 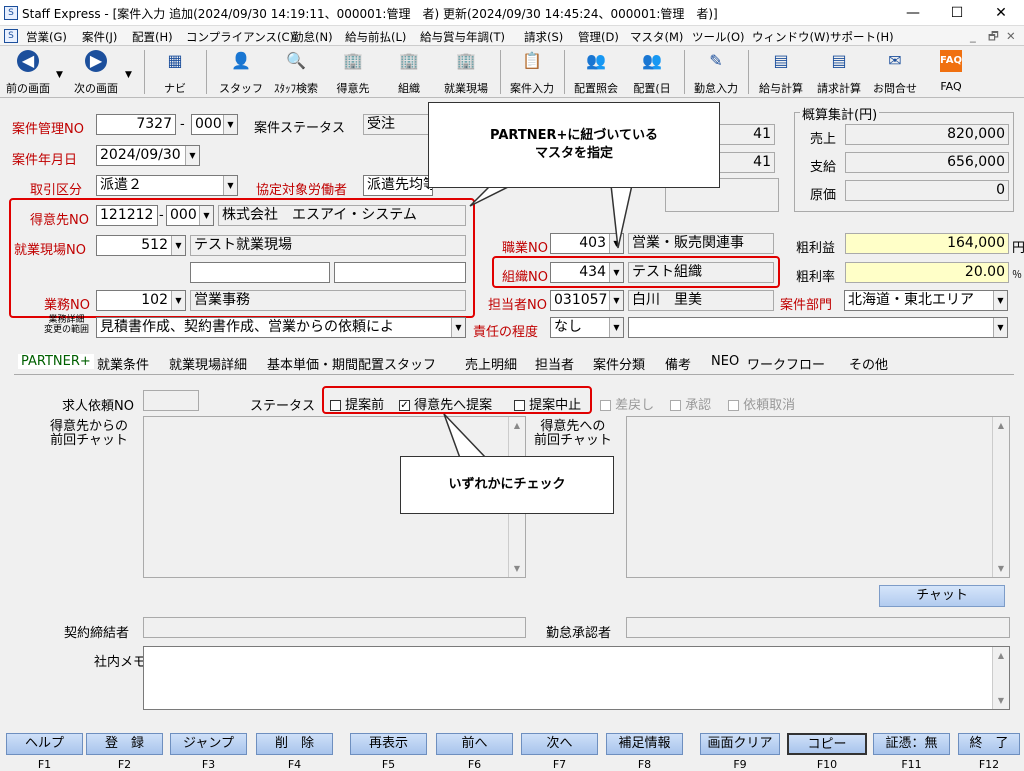 What do you see at coordinates (148, 155) in the screenshot?
I see `date-input: 2024/09/30 ▼` at bounding box center [148, 155].